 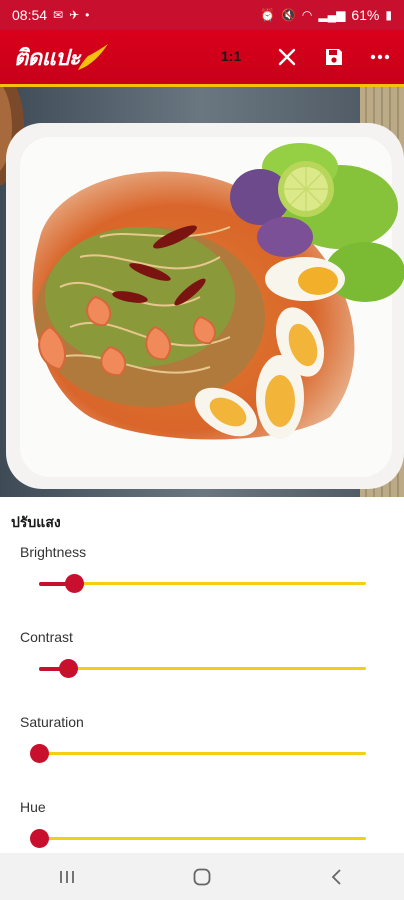 What do you see at coordinates (202, 668) in the screenshot?
I see `contrast-slider` at bounding box center [202, 668].